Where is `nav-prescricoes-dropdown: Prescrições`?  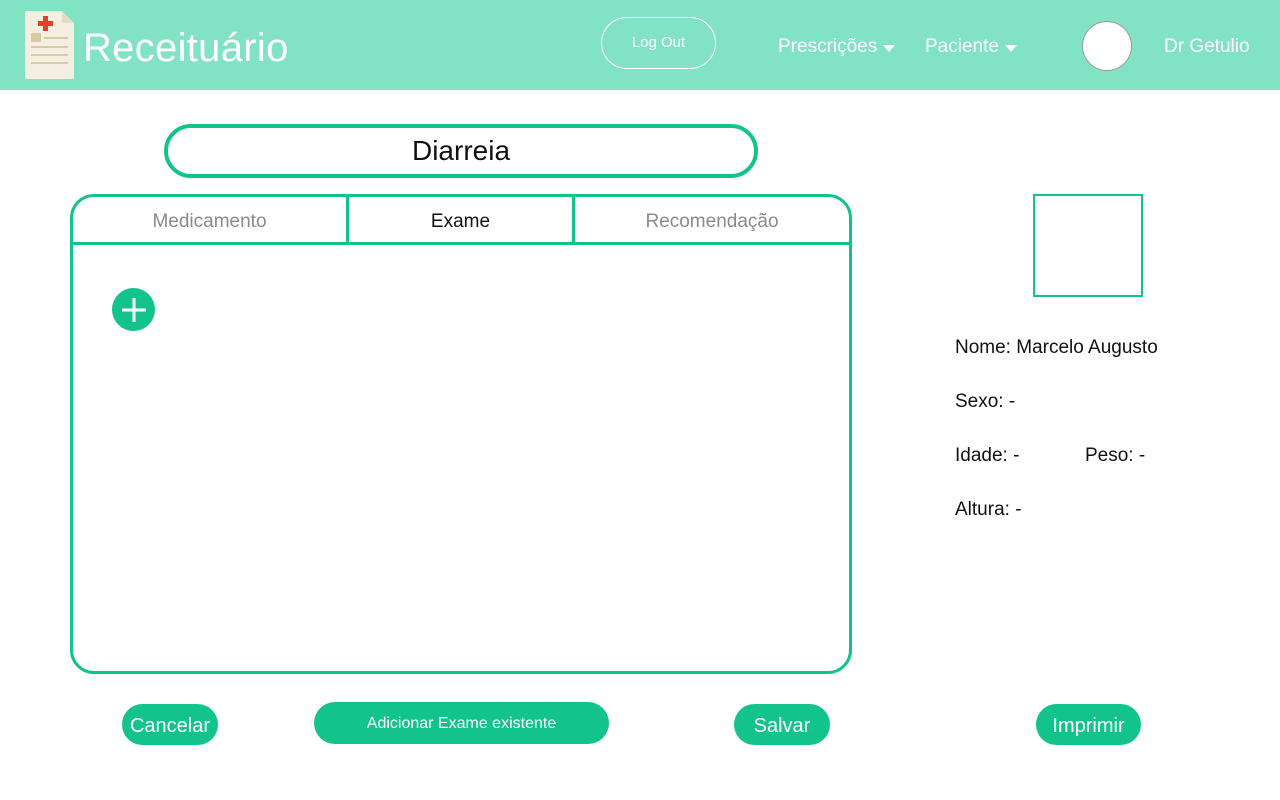
nav-prescricoes-dropdown: Prescrições is located at coordinates (837, 47).